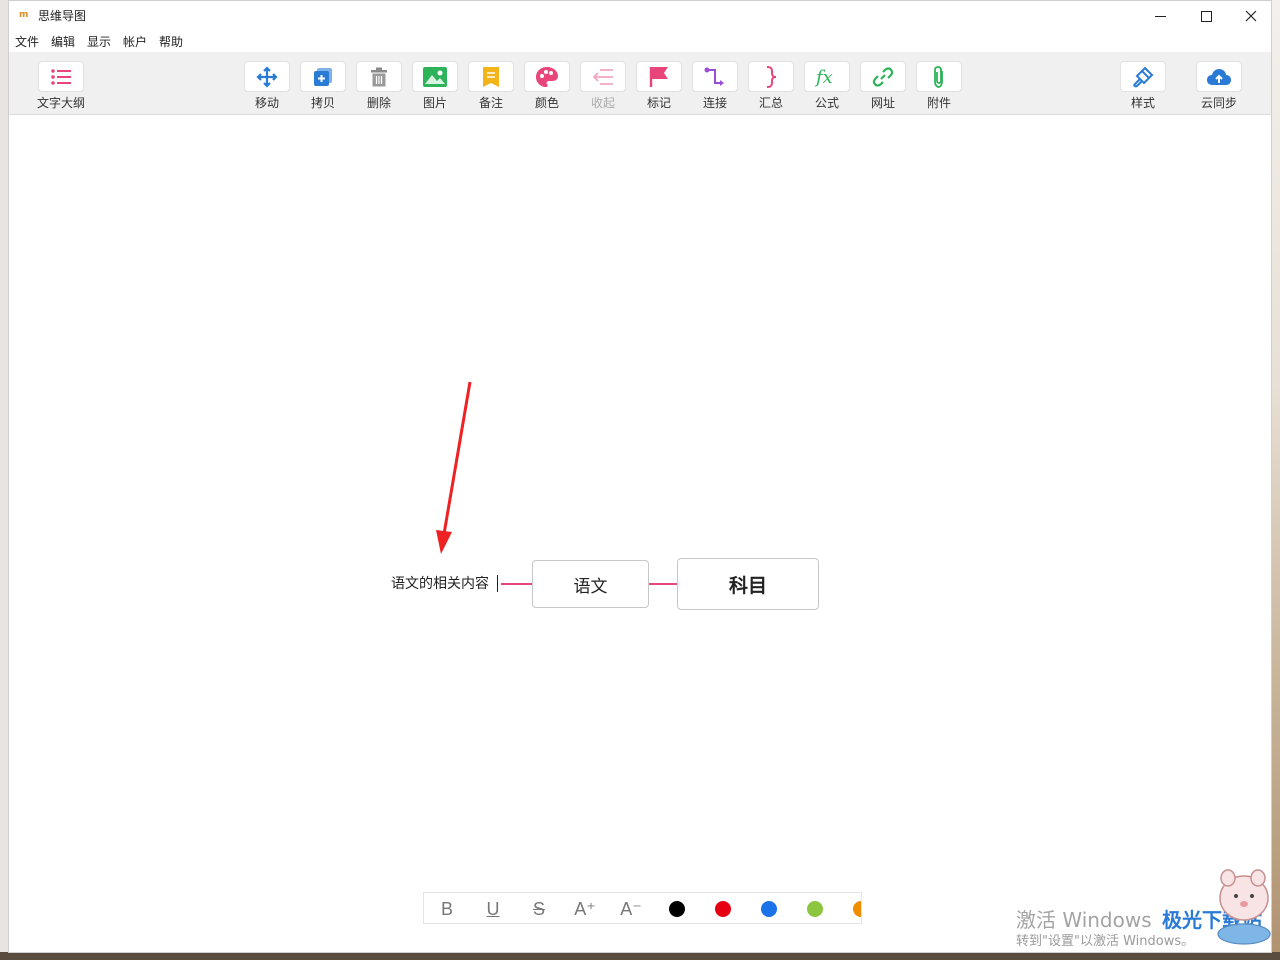 This screenshot has width=1280, height=960. I want to click on close-icon, so click(1251, 16).